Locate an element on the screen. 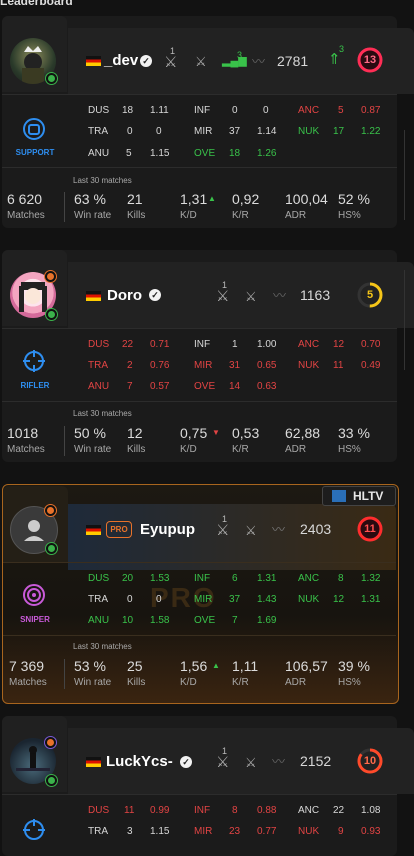 This screenshot has width=414, height=856. map-matches: 1 is located at coordinates (235, 344).